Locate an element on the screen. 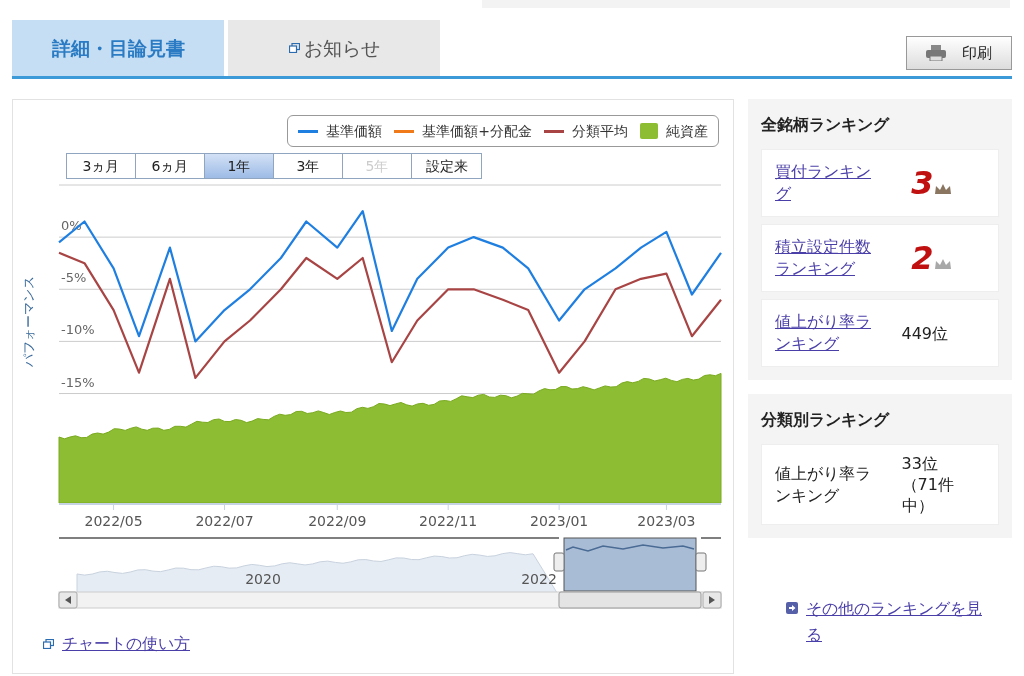  legend-label: 純資産 is located at coordinates (687, 131).